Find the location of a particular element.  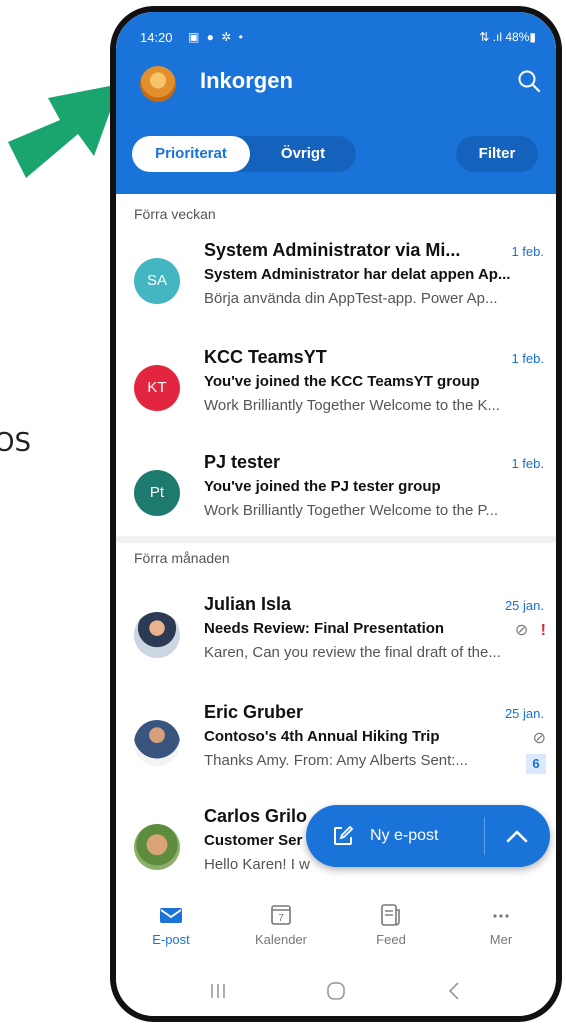

email-flags: ⊘ ! is located at coordinates (530, 630).